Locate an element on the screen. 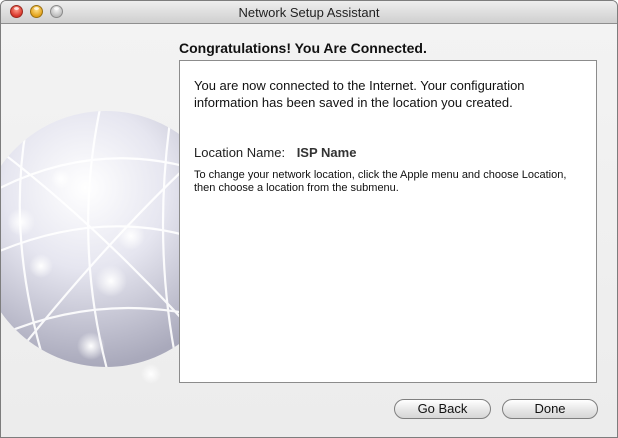 This screenshot has width=618, height=438. location-name-label: Location Name: is located at coordinates (240, 152).